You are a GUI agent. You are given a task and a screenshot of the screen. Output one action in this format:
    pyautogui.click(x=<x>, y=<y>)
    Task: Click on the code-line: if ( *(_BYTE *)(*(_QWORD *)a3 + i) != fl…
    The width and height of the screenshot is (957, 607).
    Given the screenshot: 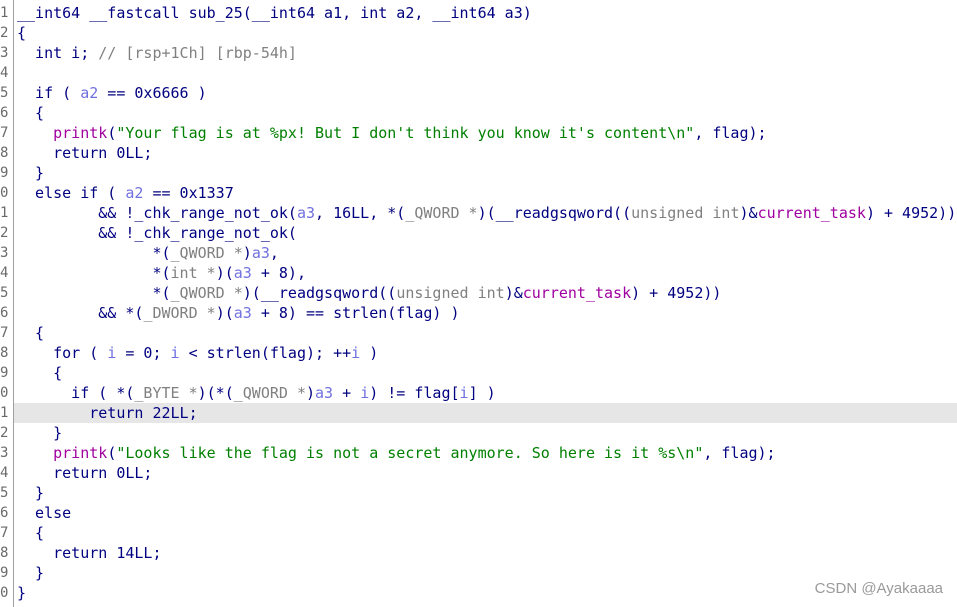 What is the action you would take?
    pyautogui.click(x=485, y=393)
    